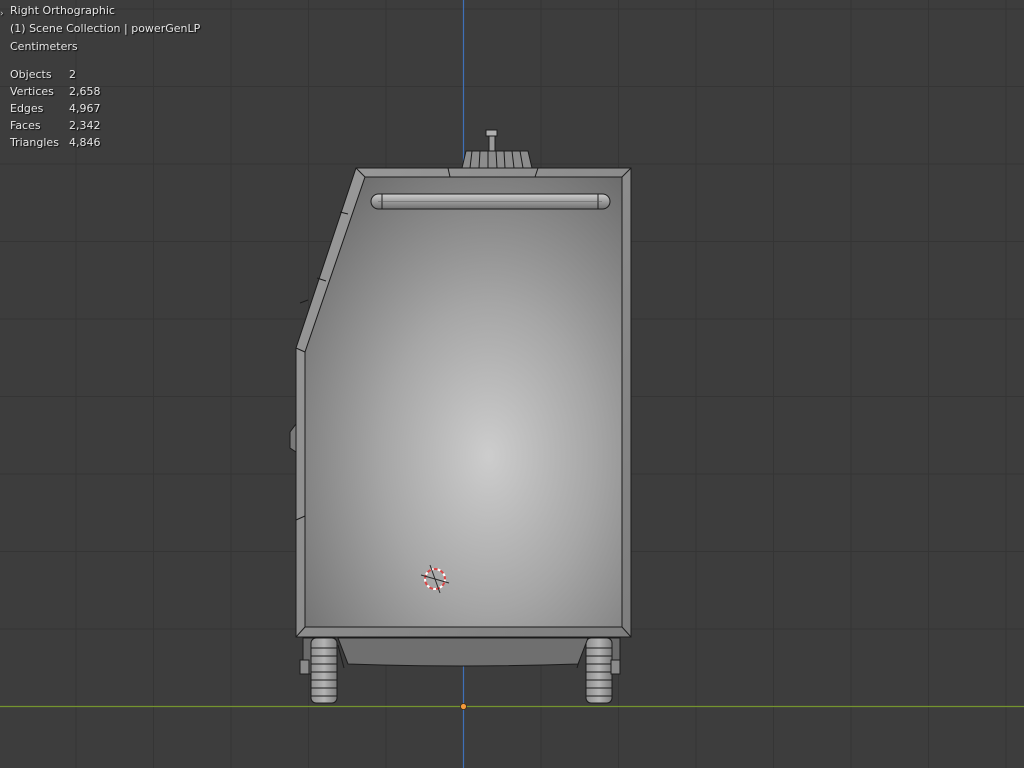 The width and height of the screenshot is (1024, 768). Describe the element at coordinates (463, 706) in the screenshot. I see `world-origin-dot` at that location.